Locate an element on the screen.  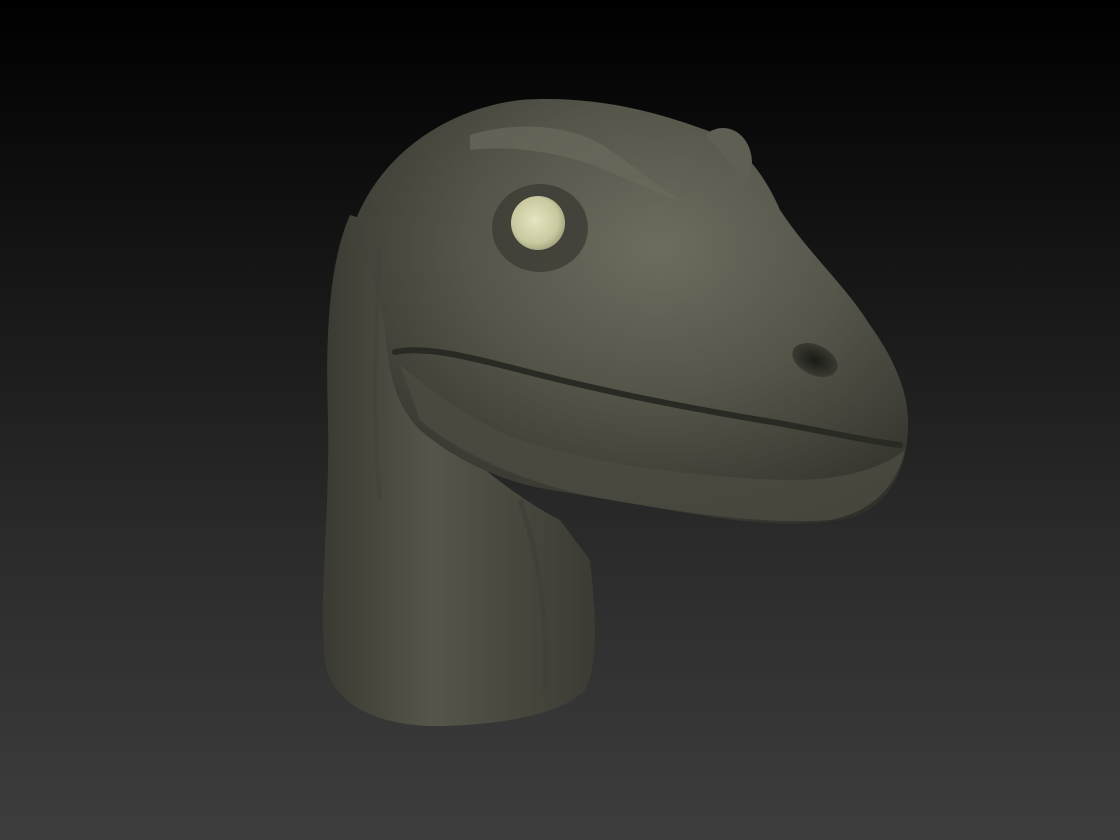
eye-icon is located at coordinates (538, 223).